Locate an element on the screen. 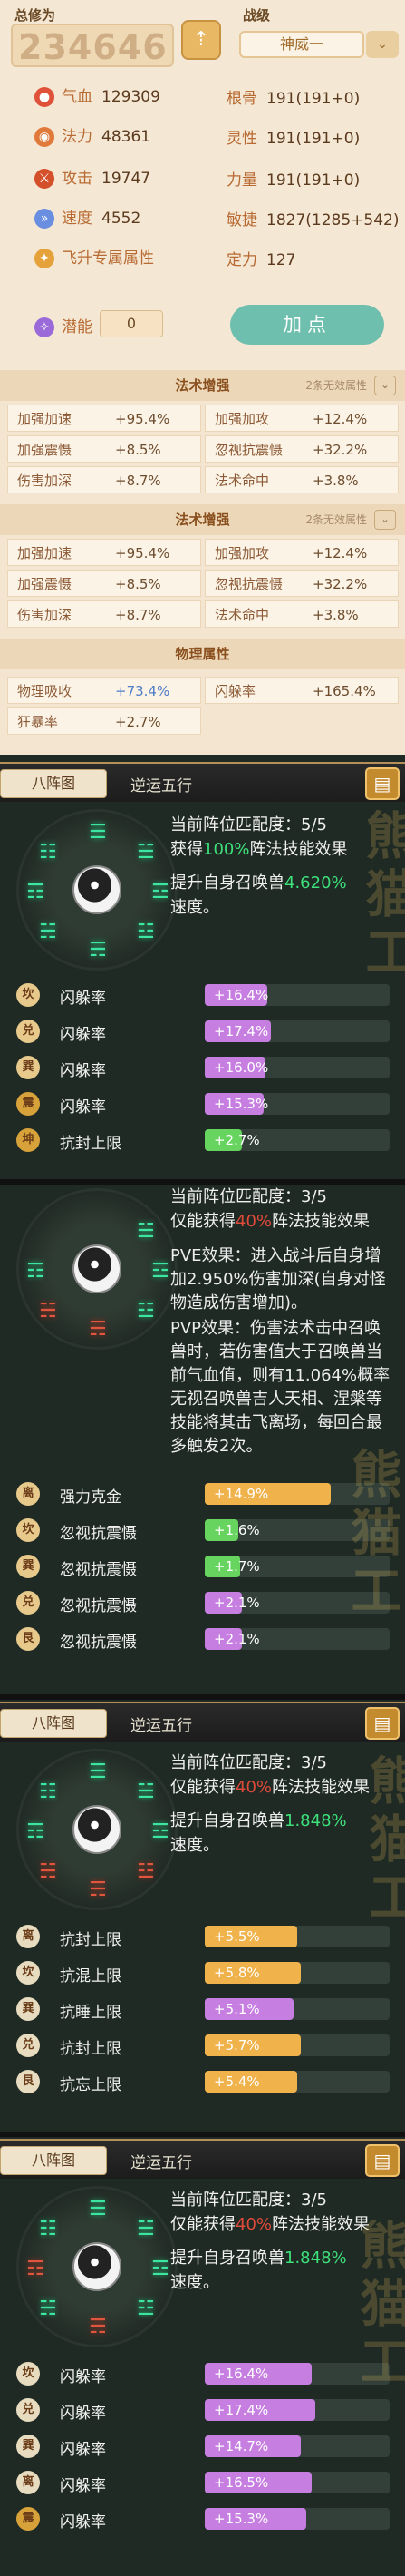 Image resolution: width=405 pixels, height=2576 pixels. trigram-icon: ☲ is located at coordinates (160, 1271).